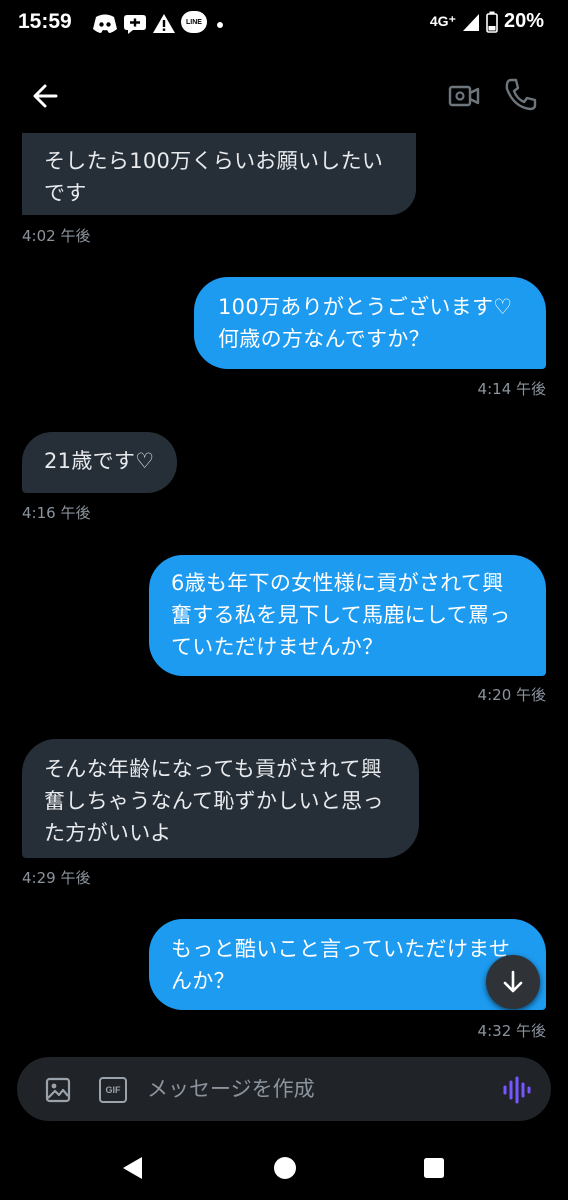  I want to click on battery-percentage: 20%, so click(523, 21).